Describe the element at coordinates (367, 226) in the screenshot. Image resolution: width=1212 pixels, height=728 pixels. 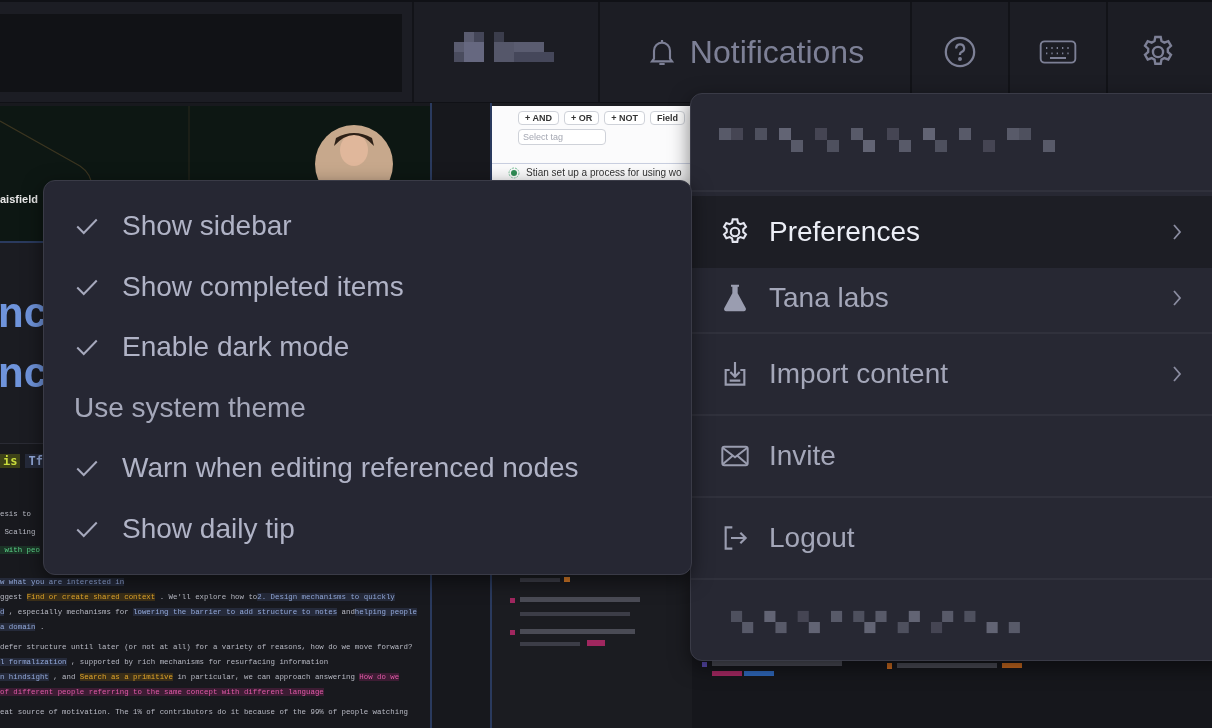
I see `view-option-menu-item: Show sidebar` at that location.